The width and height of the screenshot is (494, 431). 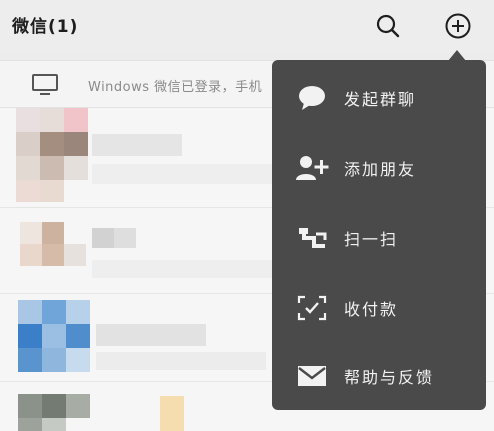 I want to click on add-icon, so click(x=458, y=26).